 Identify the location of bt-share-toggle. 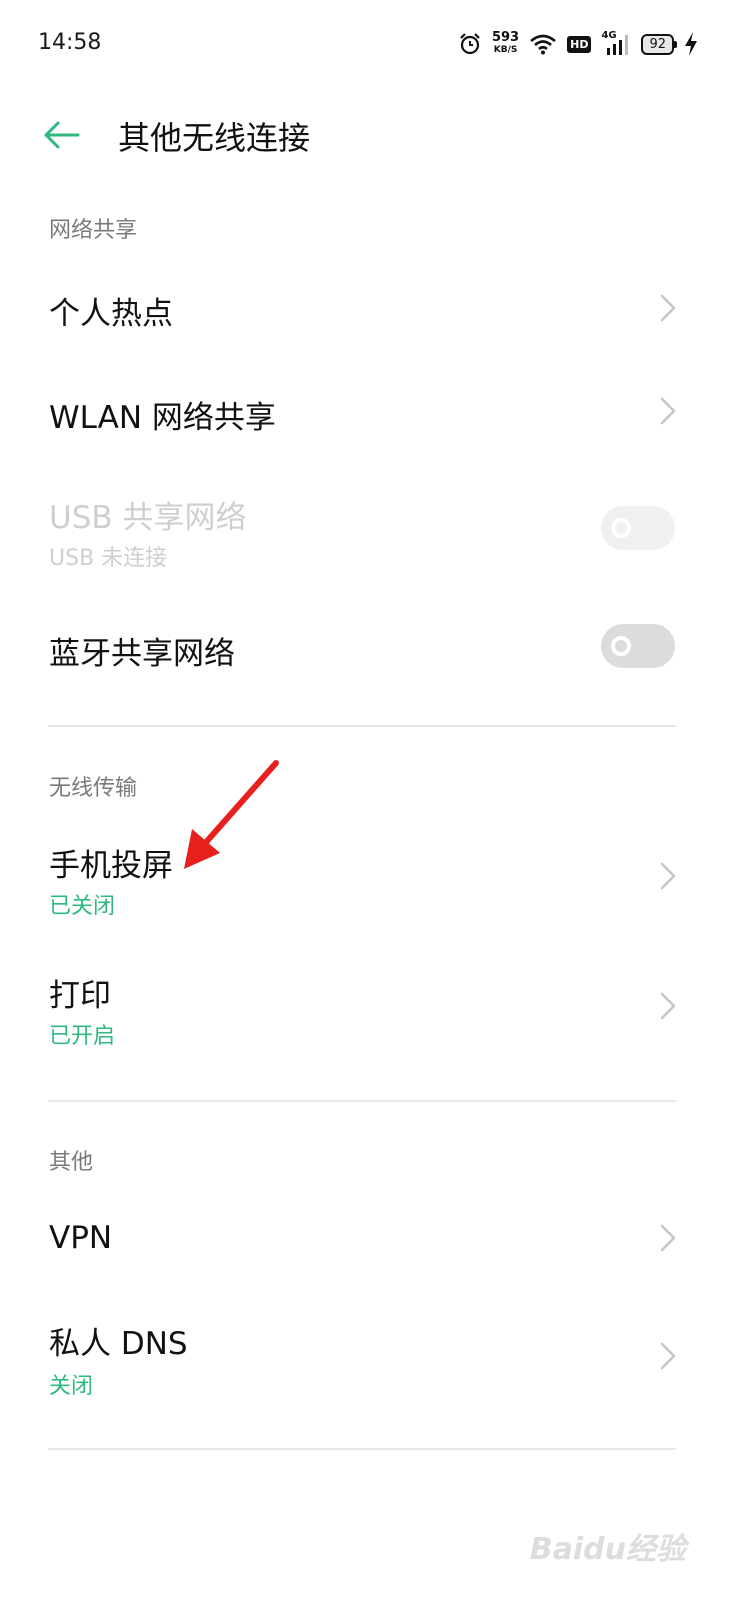
(638, 646).